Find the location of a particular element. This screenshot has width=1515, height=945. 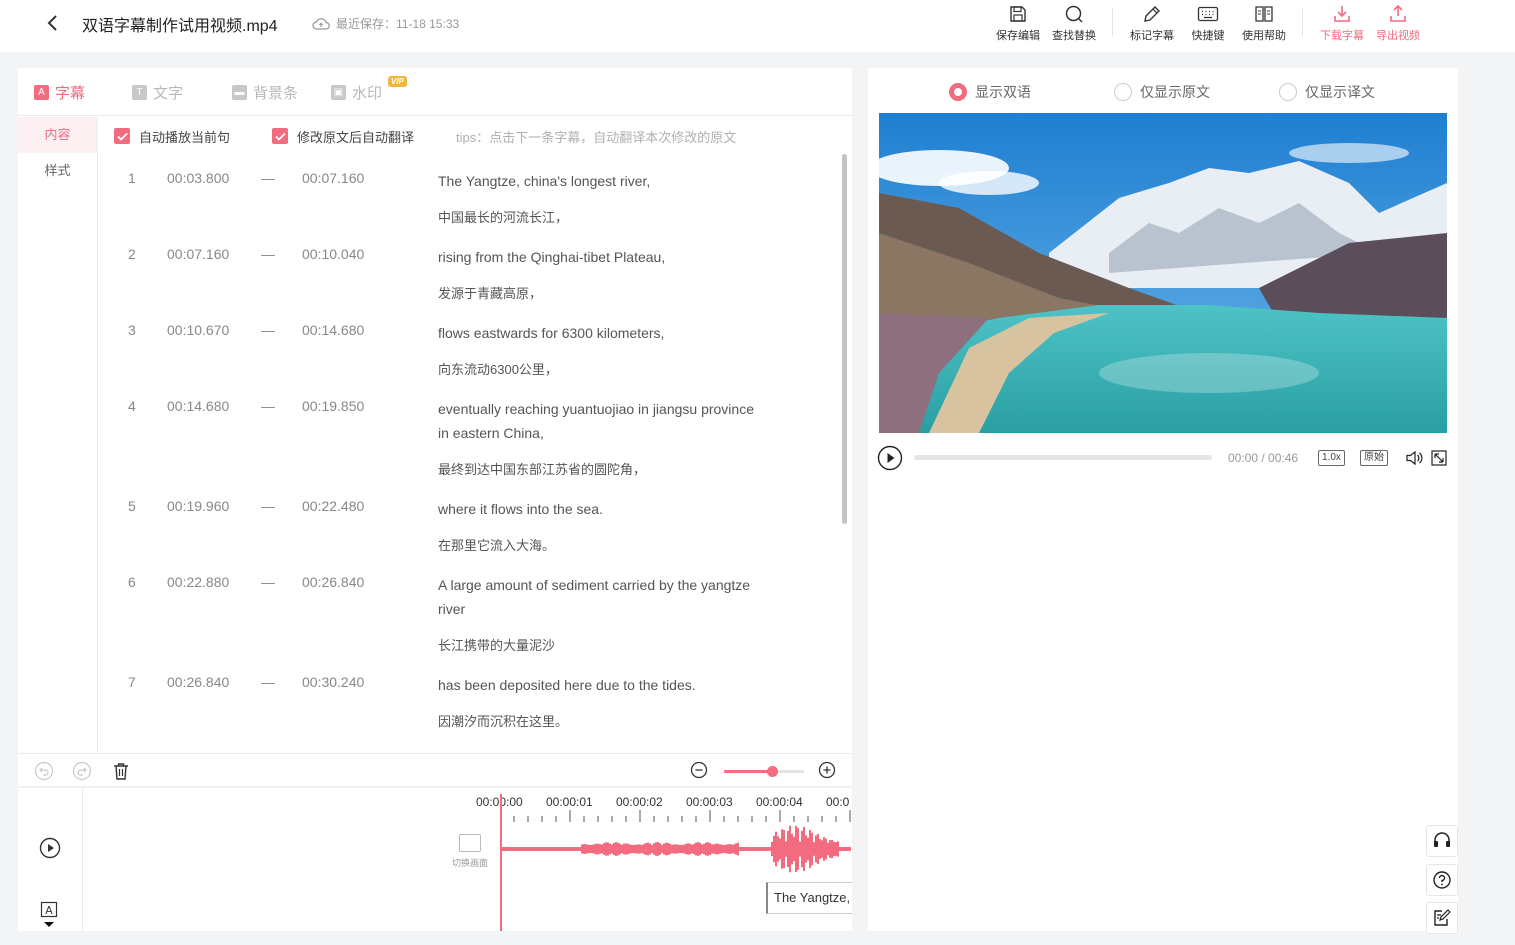

save-edit-label: 保存编辑 is located at coordinates (1018, 36).